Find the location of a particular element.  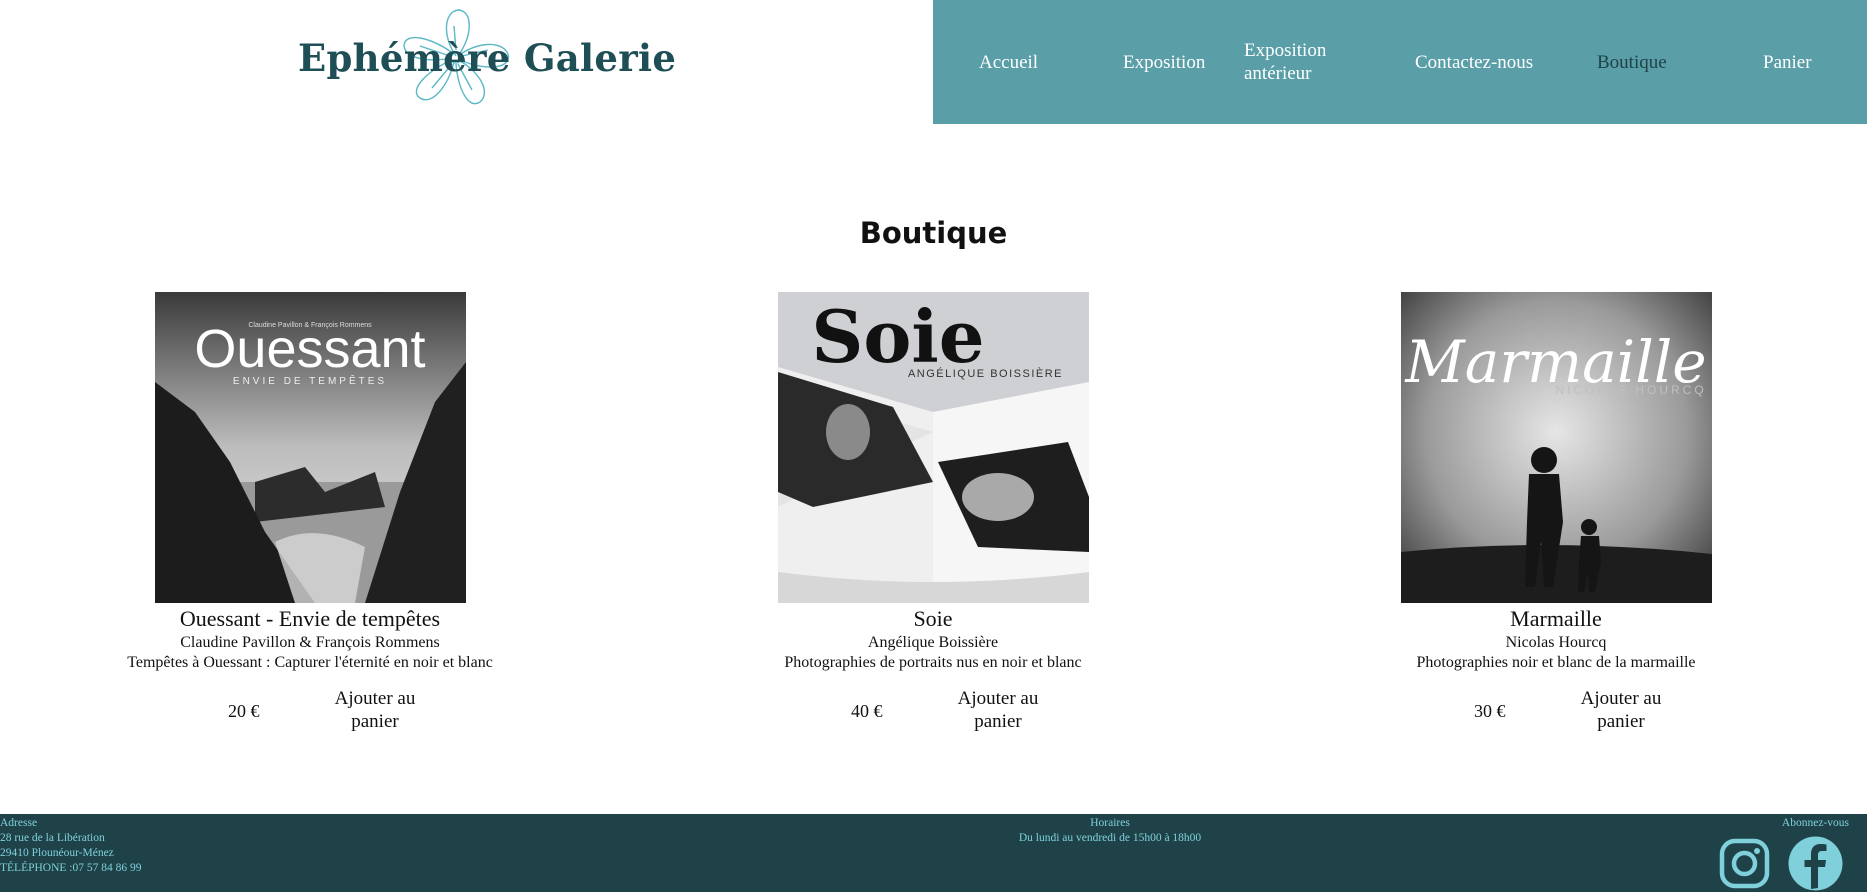

product-author: Angélique Boissière is located at coordinates (933, 642).